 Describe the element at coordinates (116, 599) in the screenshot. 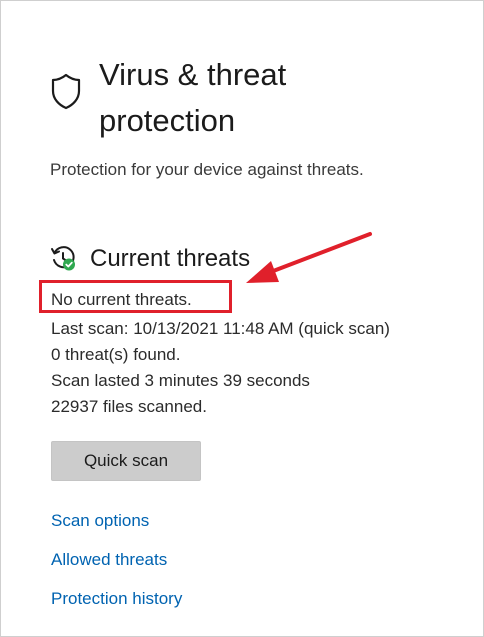

I see `protection-history-link: Protection history` at that location.